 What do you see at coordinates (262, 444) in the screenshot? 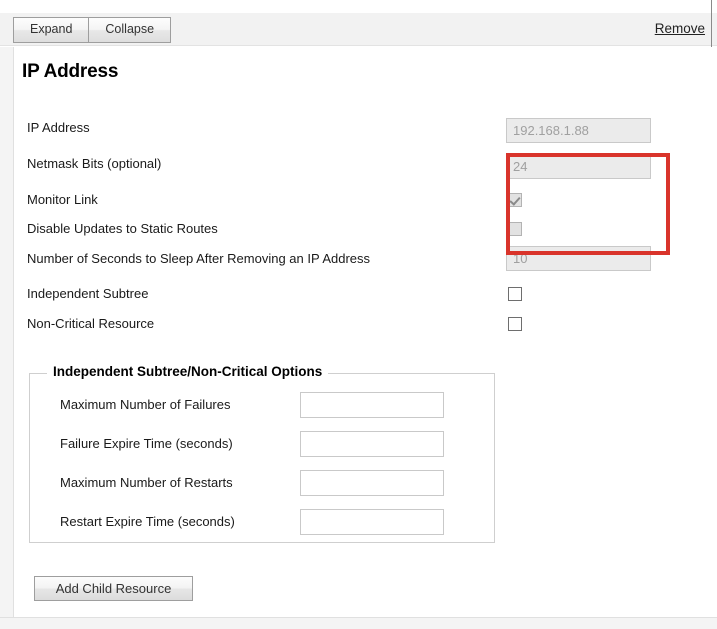
I see `fieldset-row-failure-expire-time: Failure Expire Time (seconds)` at bounding box center [262, 444].